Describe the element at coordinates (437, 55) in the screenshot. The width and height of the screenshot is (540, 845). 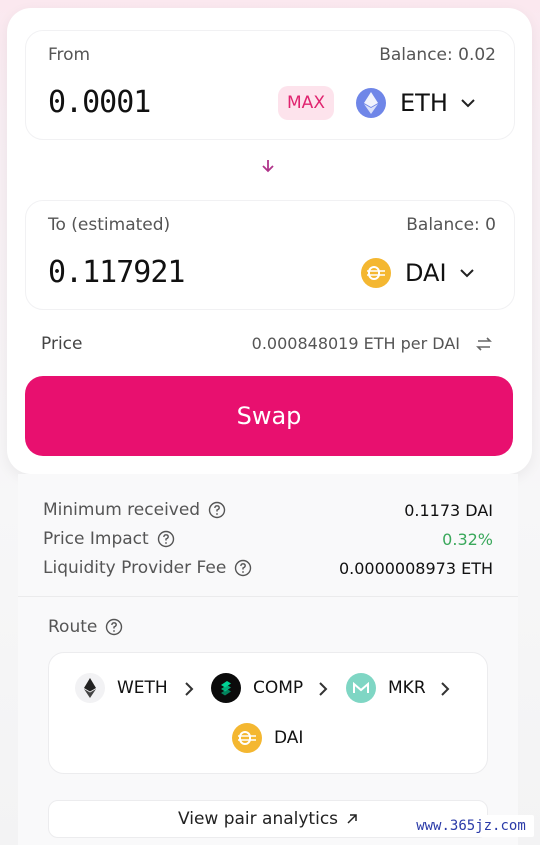
I see `from-balance: Balance: 0.02` at that location.